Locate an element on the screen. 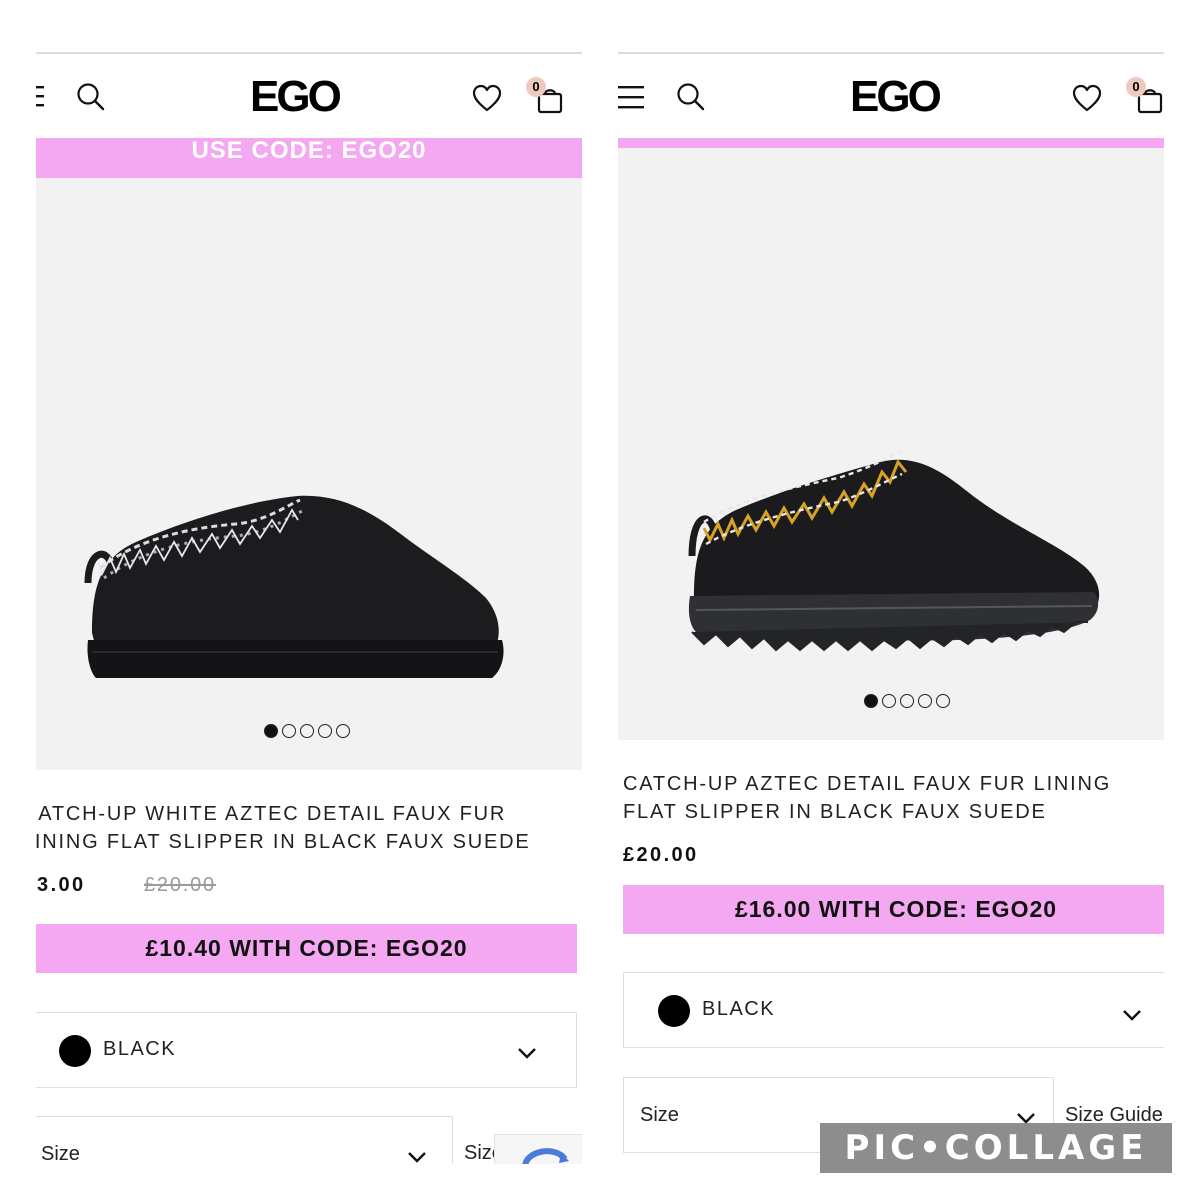  recaptcha-badge is located at coordinates (538, 1149).